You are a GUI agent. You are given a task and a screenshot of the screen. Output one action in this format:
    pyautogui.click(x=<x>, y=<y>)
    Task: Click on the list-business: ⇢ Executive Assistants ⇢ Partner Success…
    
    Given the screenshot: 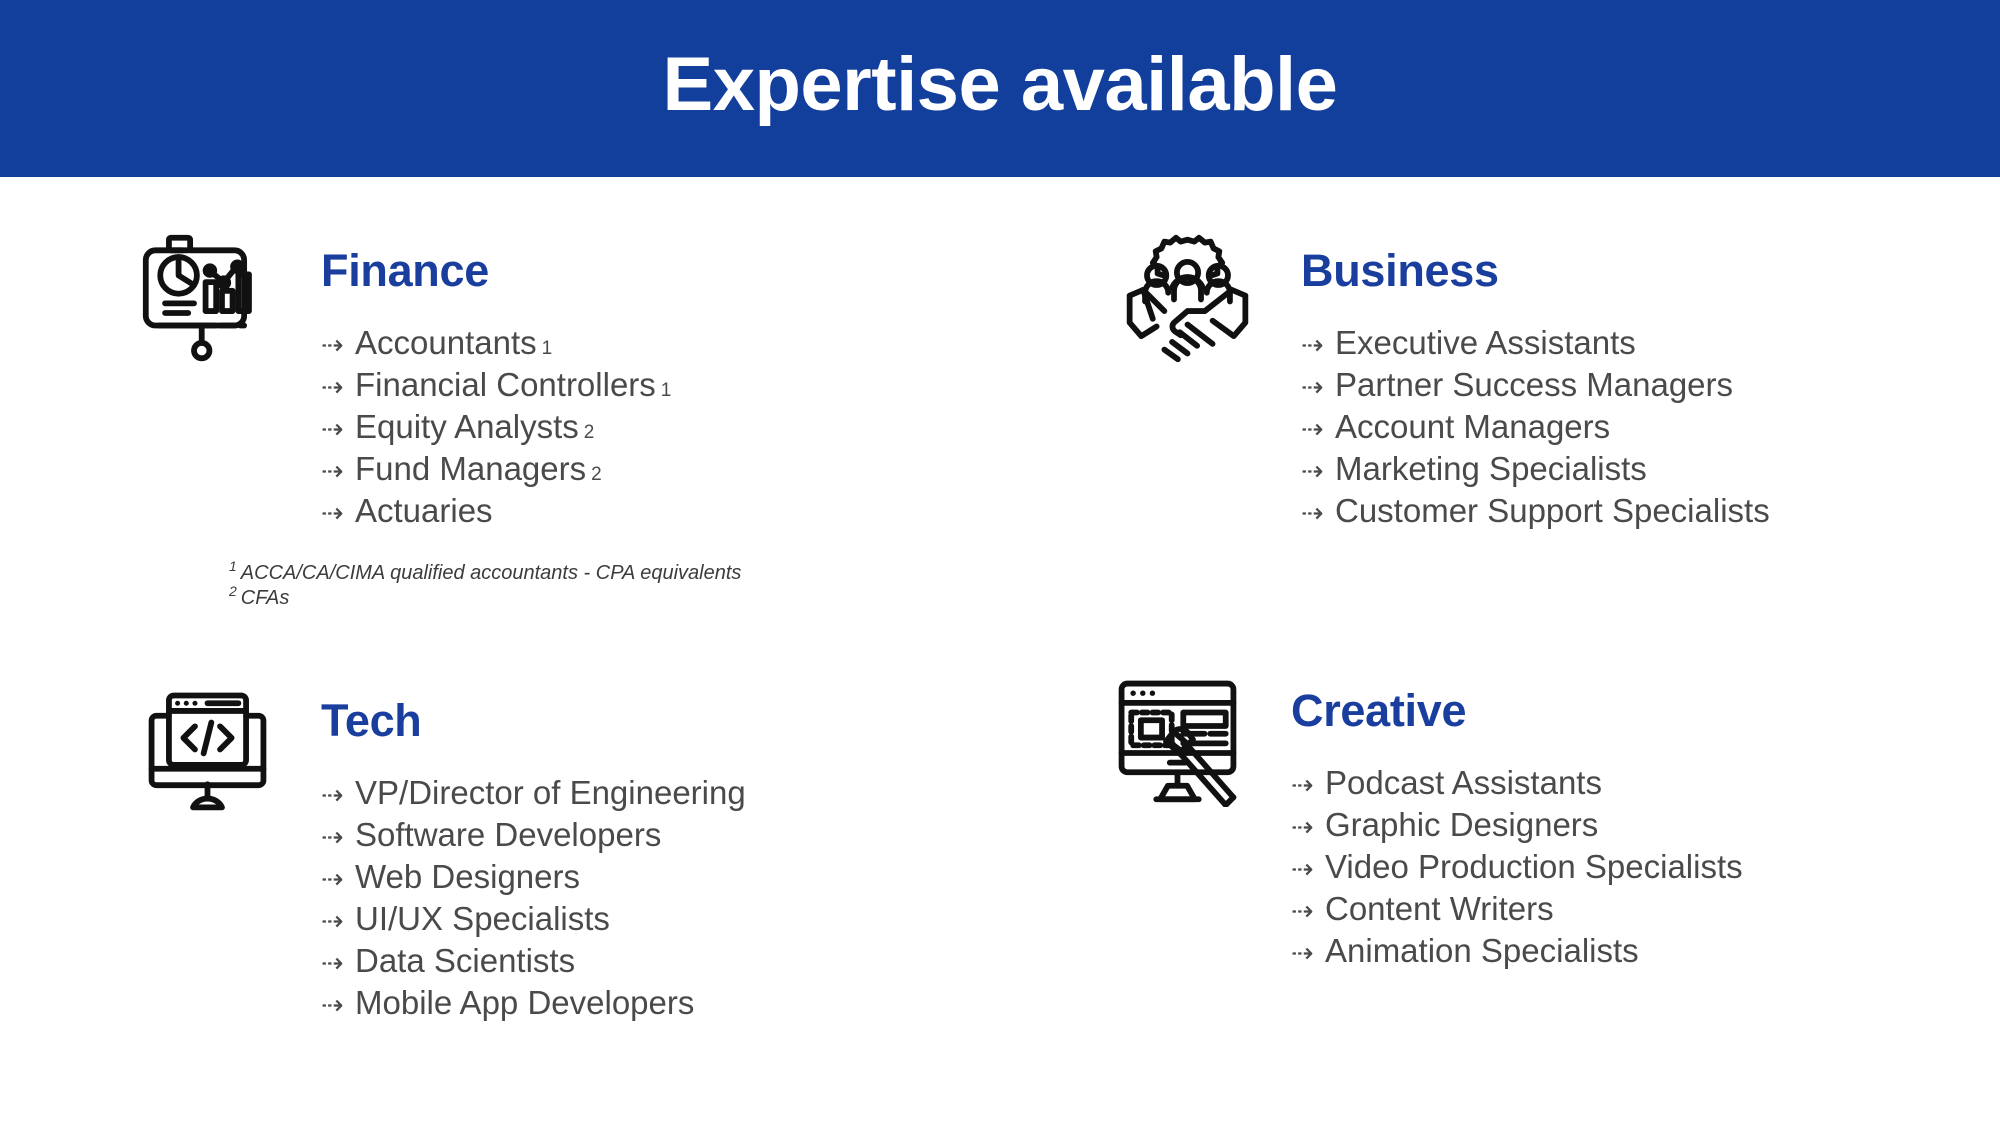 What is the action you would take?
    pyautogui.click(x=1630, y=428)
    